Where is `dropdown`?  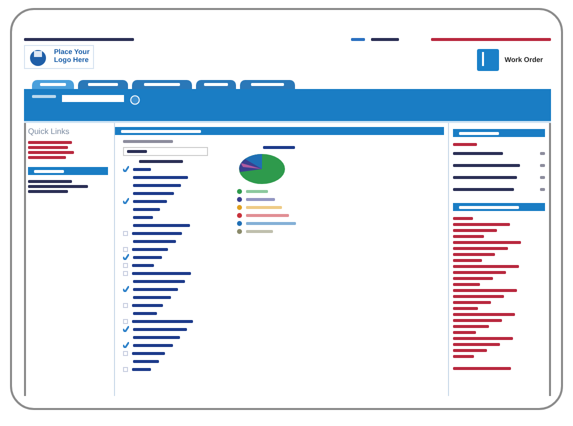 dropdown is located at coordinates (165, 151).